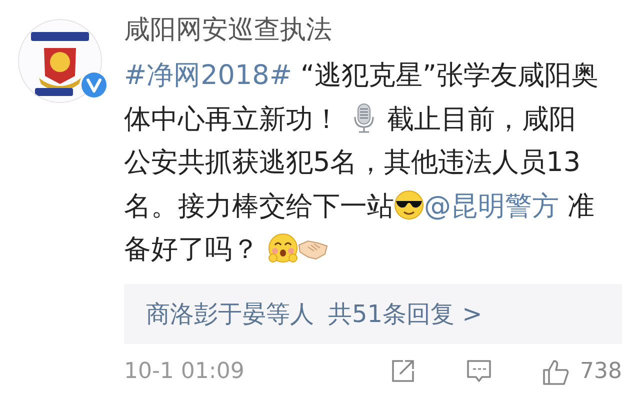 The height and width of the screenshot is (409, 640). I want to click on like-icon, so click(556, 372).